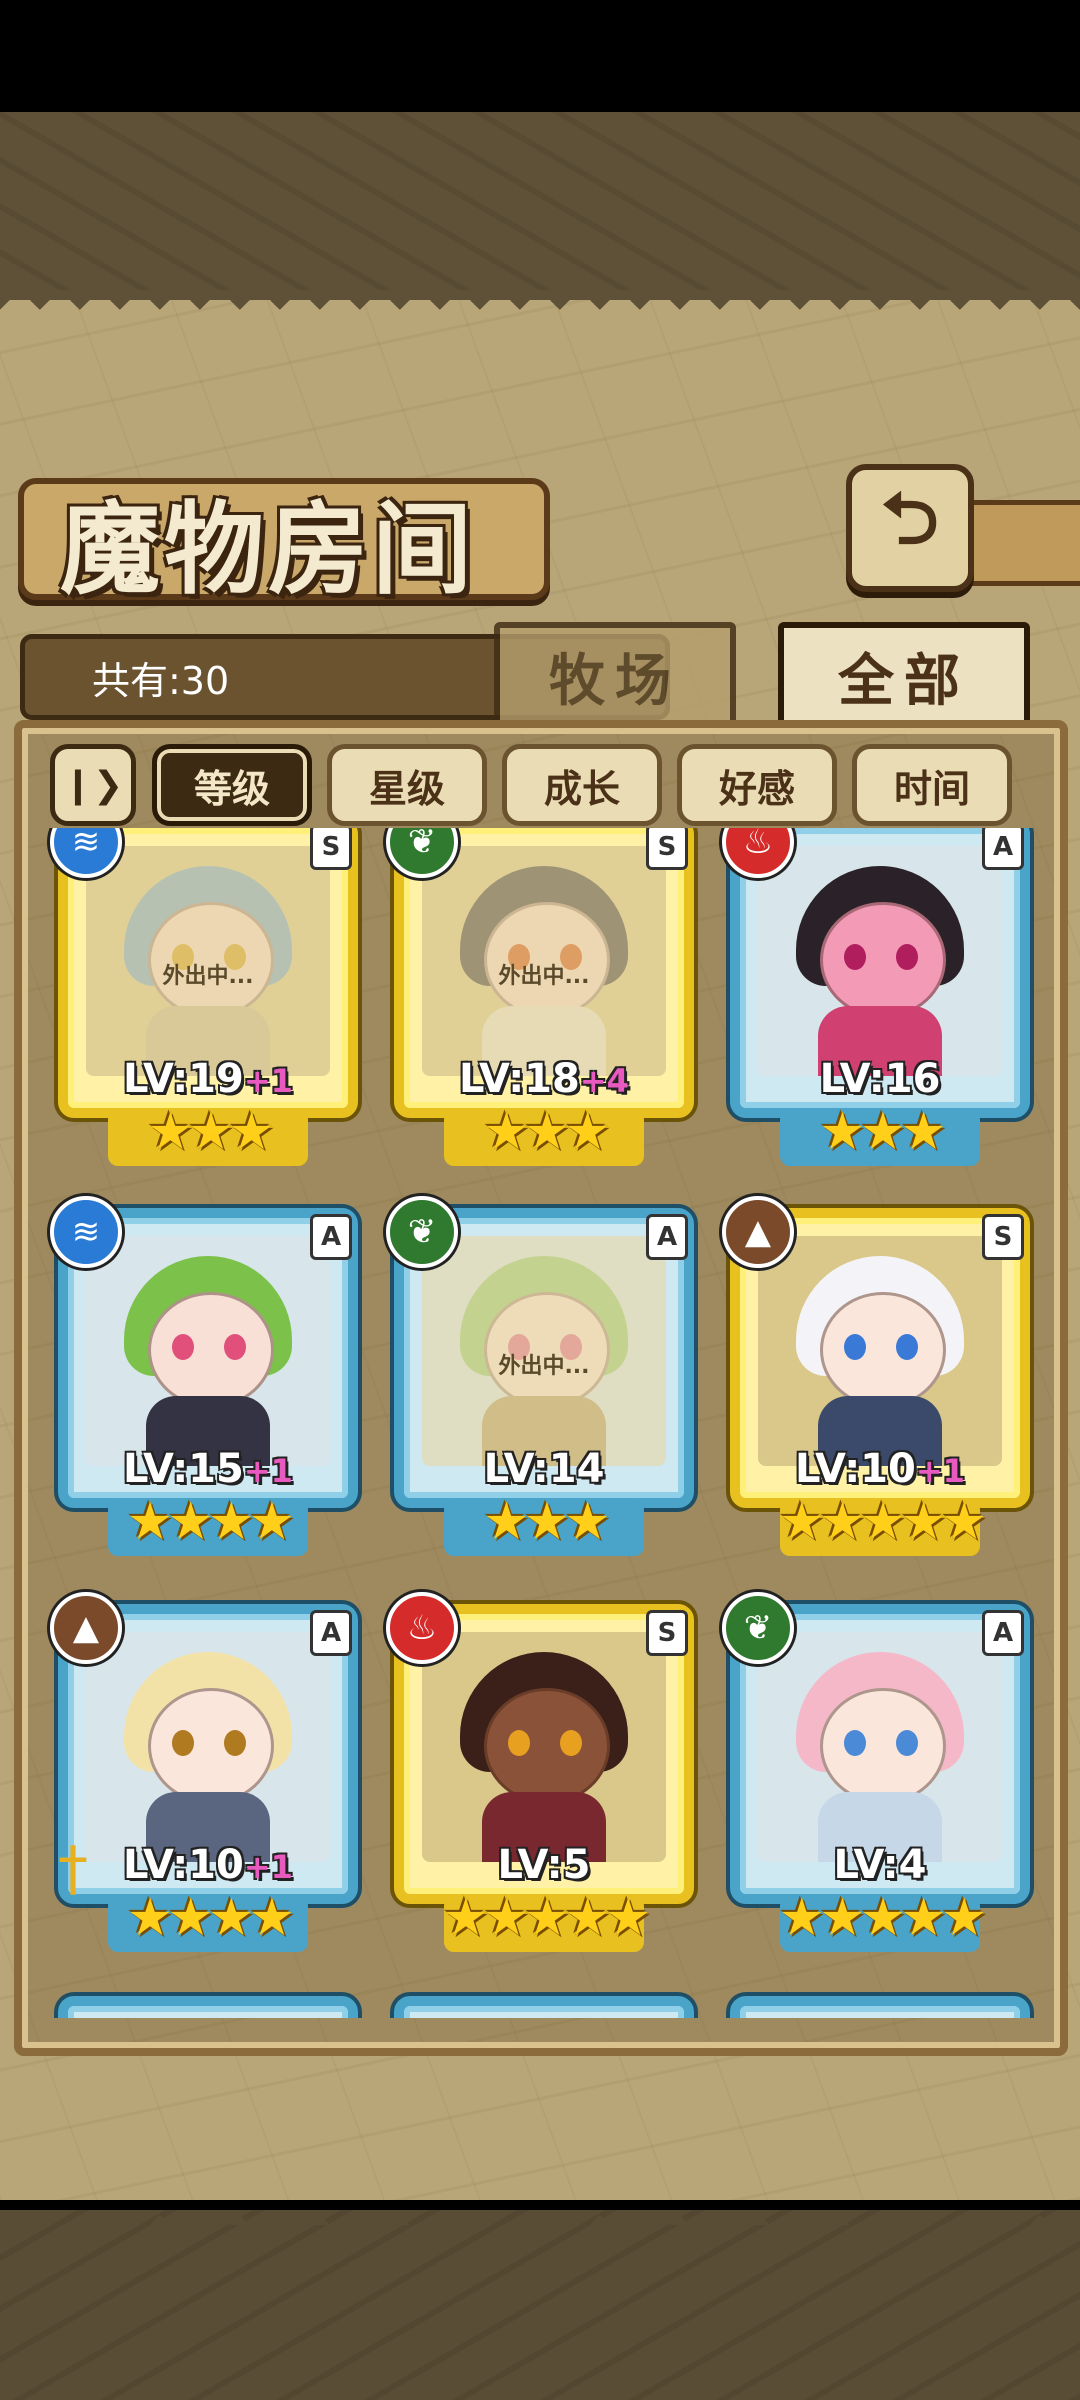 Image resolution: width=1080 pixels, height=2400 pixels. I want to click on page-title: 魔物房间, so click(268, 549).